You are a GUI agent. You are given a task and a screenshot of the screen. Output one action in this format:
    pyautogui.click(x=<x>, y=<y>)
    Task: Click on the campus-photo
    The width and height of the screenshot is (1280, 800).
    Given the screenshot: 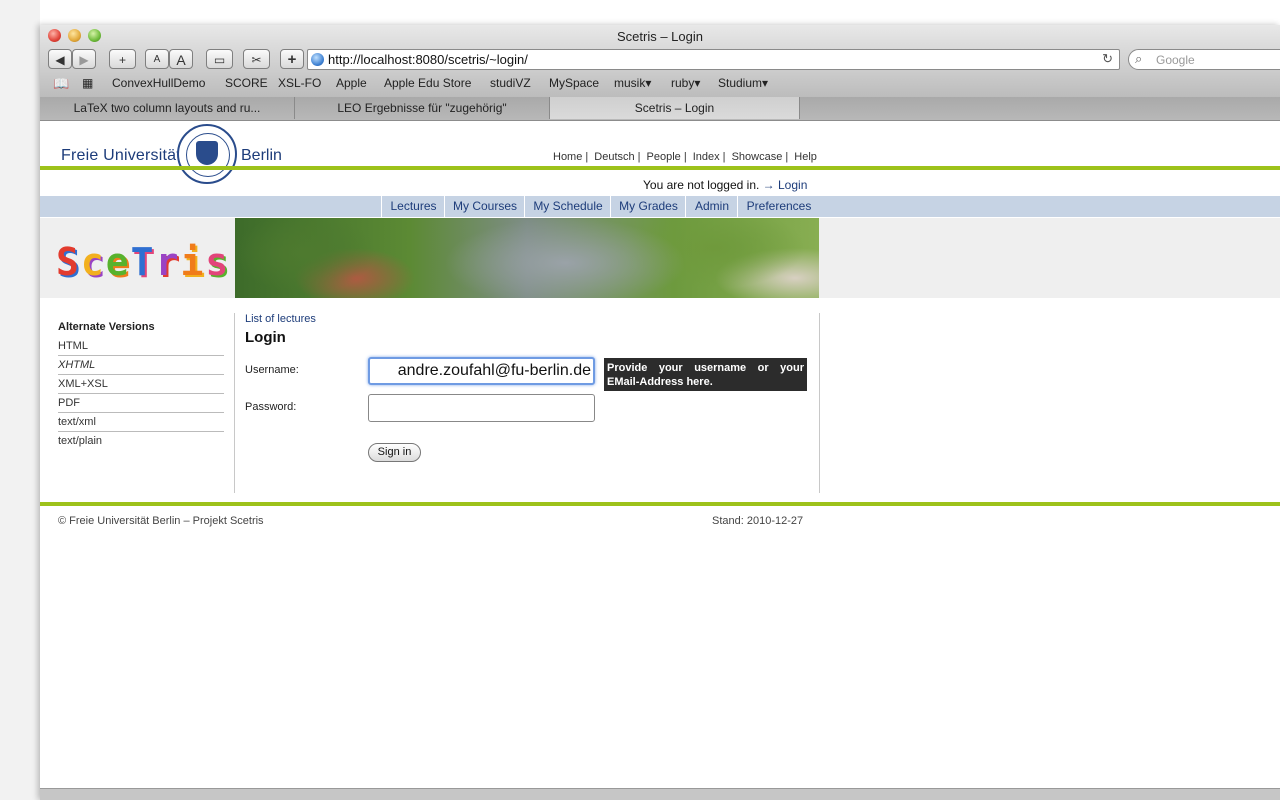 What is the action you would take?
    pyautogui.click(x=527, y=258)
    